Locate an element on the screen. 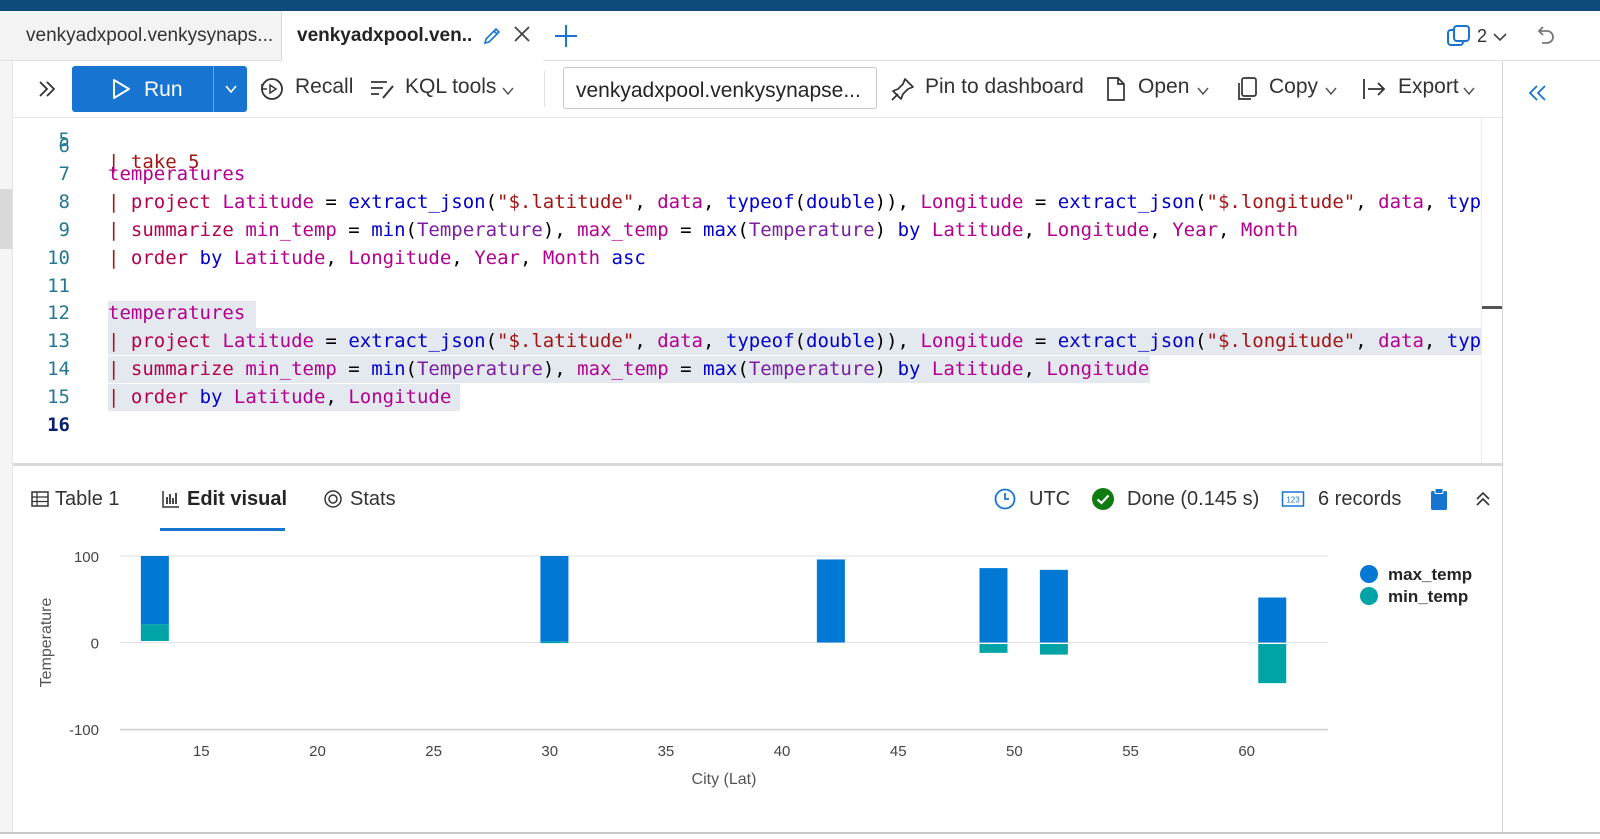 This screenshot has width=1600, height=839. y-axis-label: Temperature is located at coordinates (46, 642).